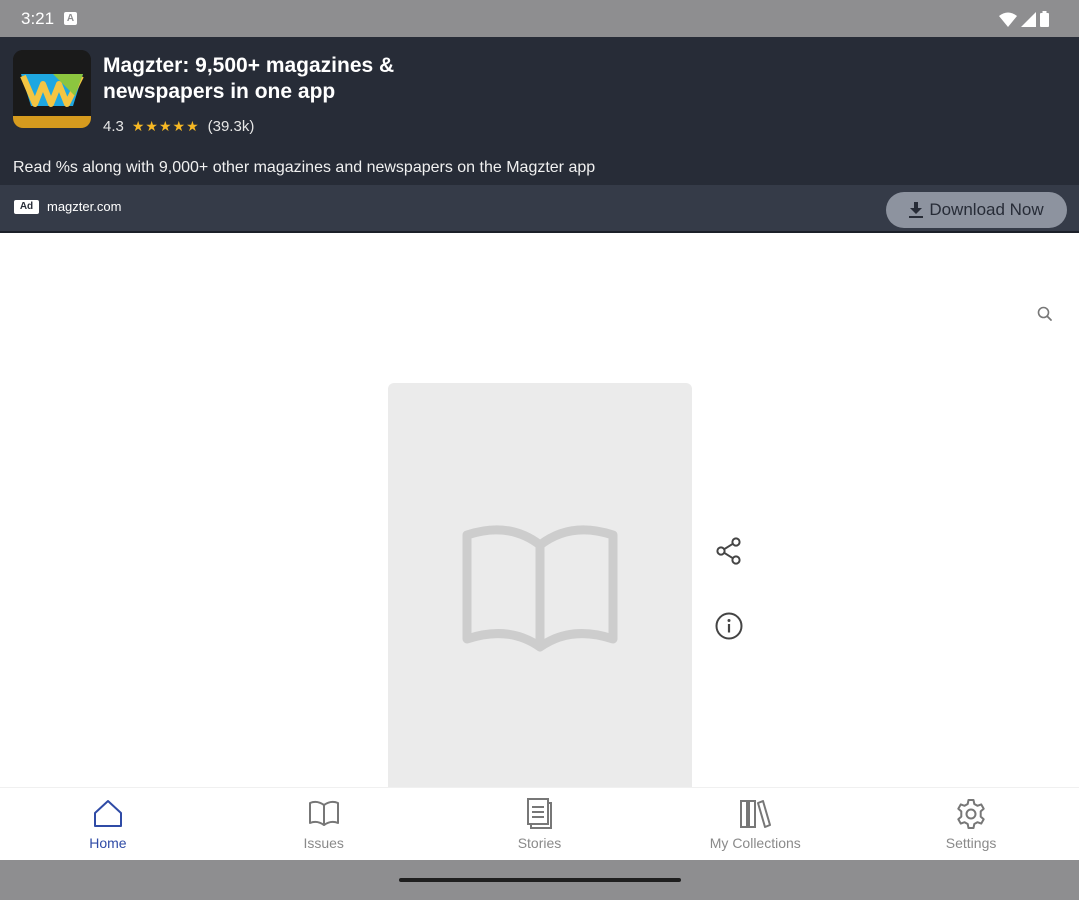 This screenshot has width=1079, height=900. I want to click on nav-item-stories: Stories, so click(540, 824).